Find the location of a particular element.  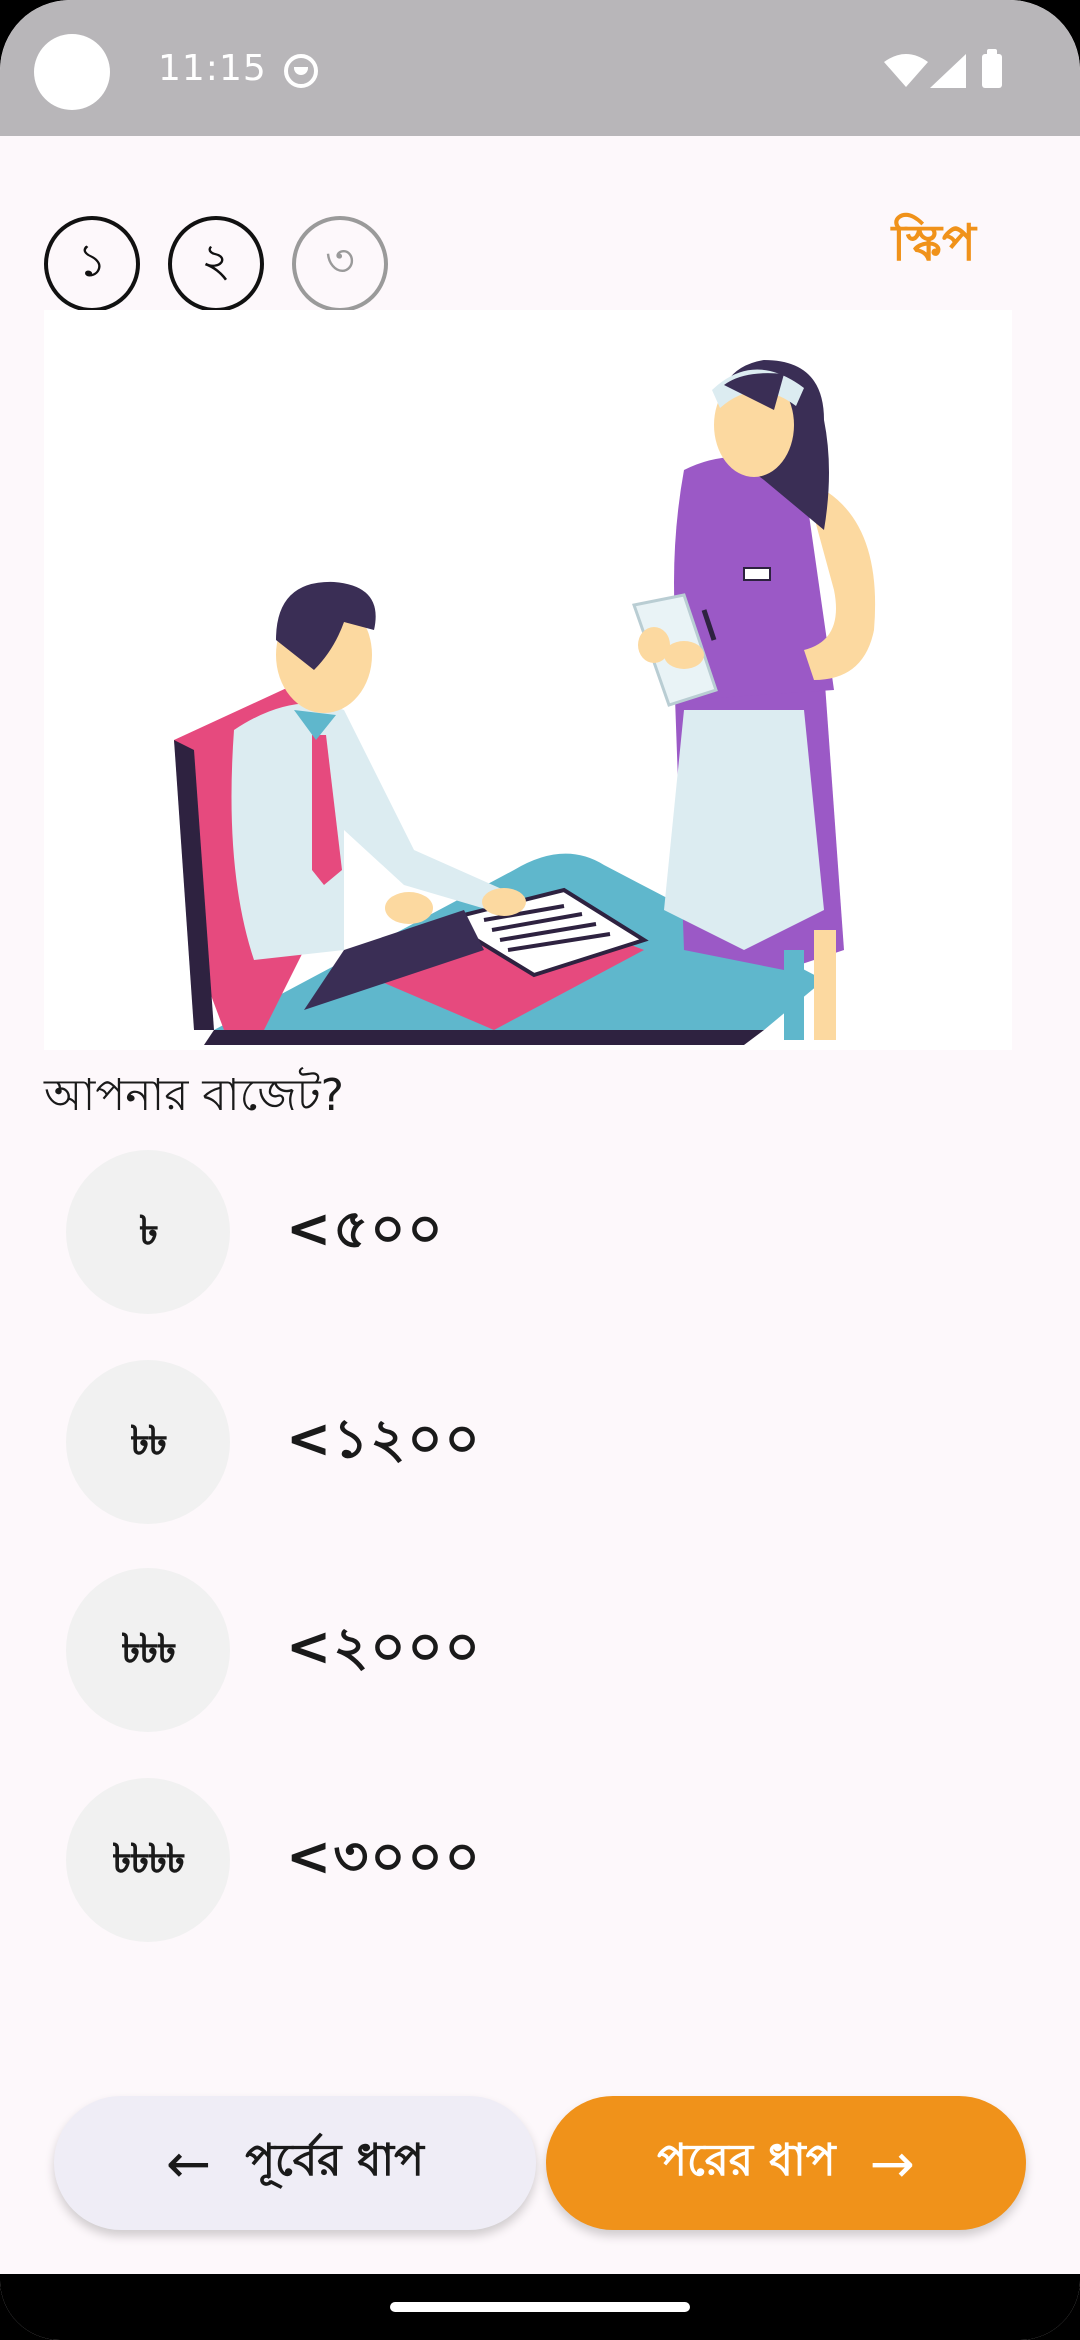

battery-icon is located at coordinates (992, 68).